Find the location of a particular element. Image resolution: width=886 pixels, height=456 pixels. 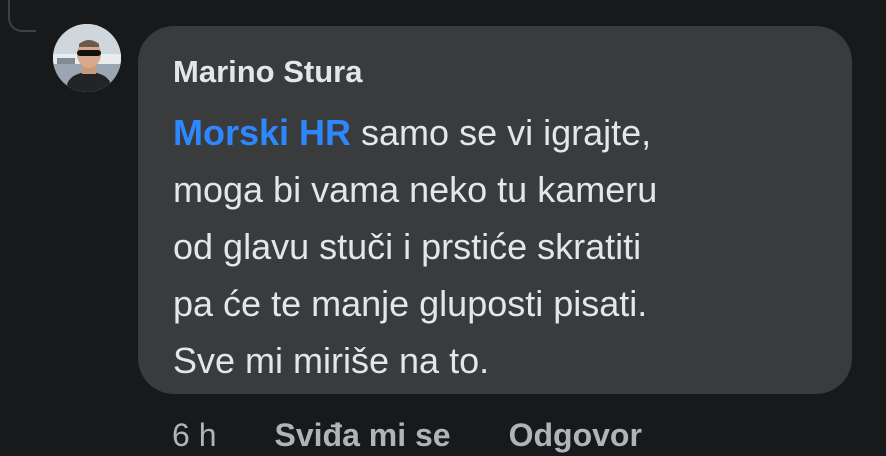

comment-line: Morski HR samo se vi igrajte, is located at coordinates (497, 132).